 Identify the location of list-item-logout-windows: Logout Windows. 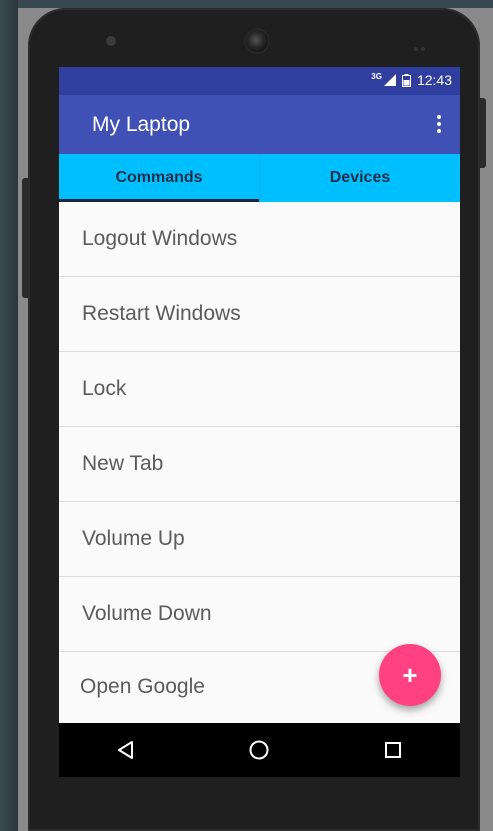
(259, 239).